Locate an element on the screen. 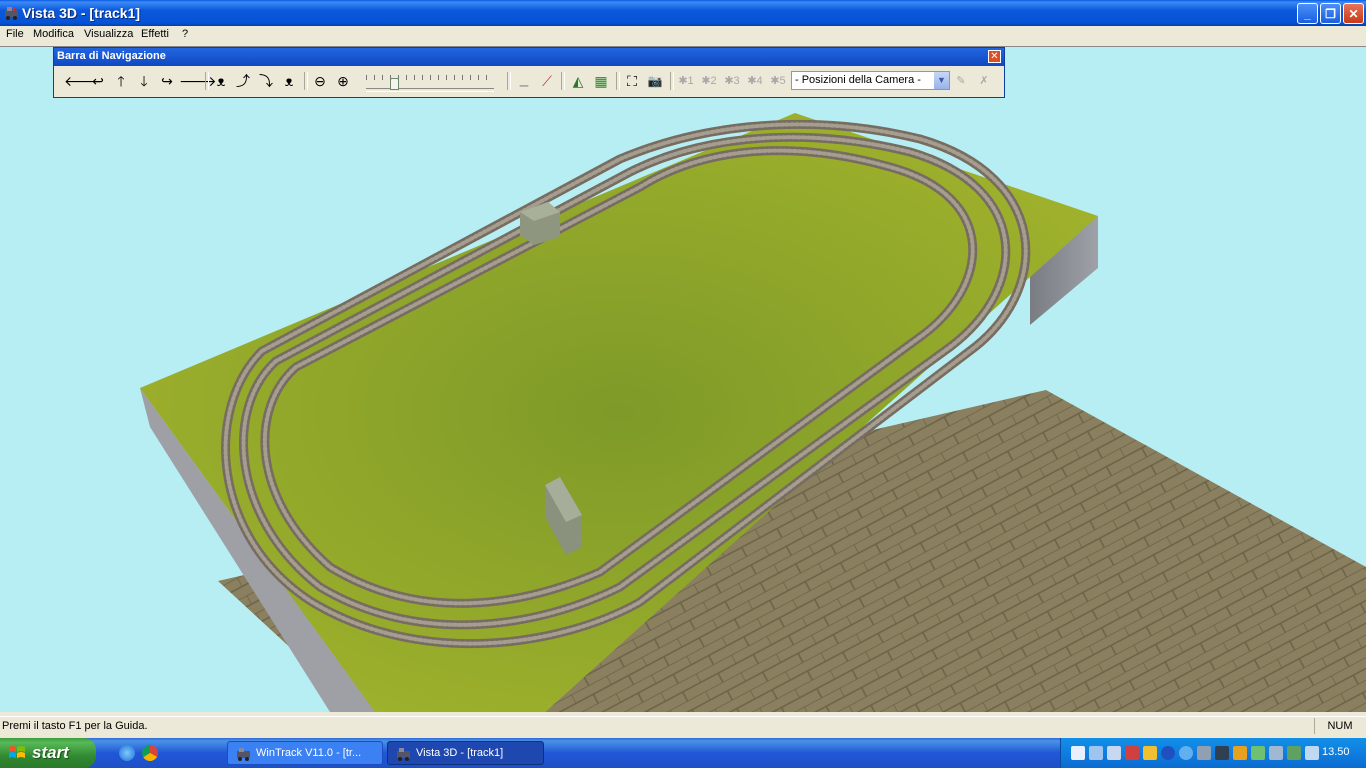 This screenshot has height=768, width=1366. nav-back-button: 🡓 is located at coordinates (144, 81).